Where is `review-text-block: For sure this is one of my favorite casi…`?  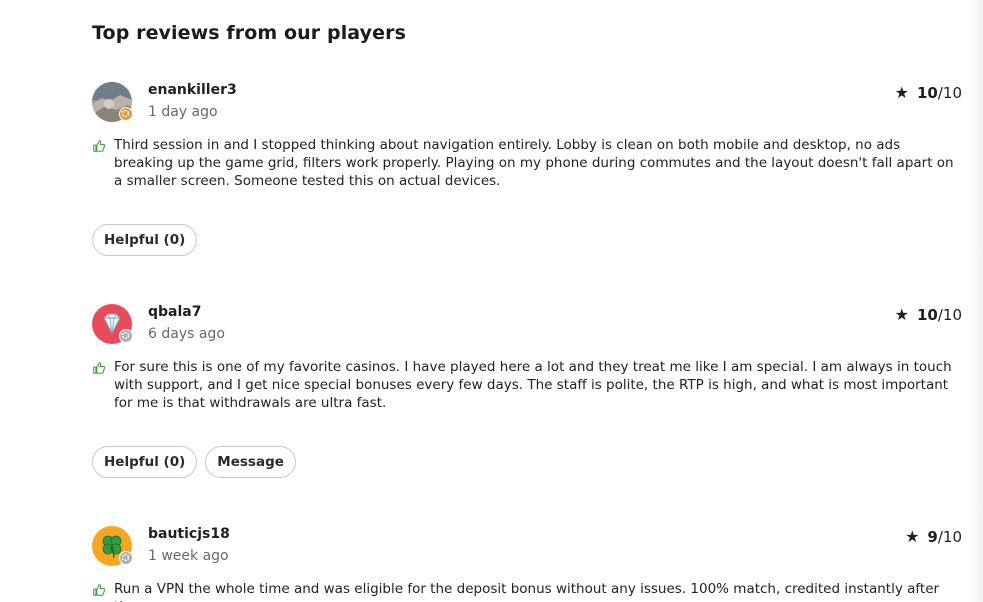
review-text-block: For sure this is one of my favorite casi… is located at coordinates (527, 385).